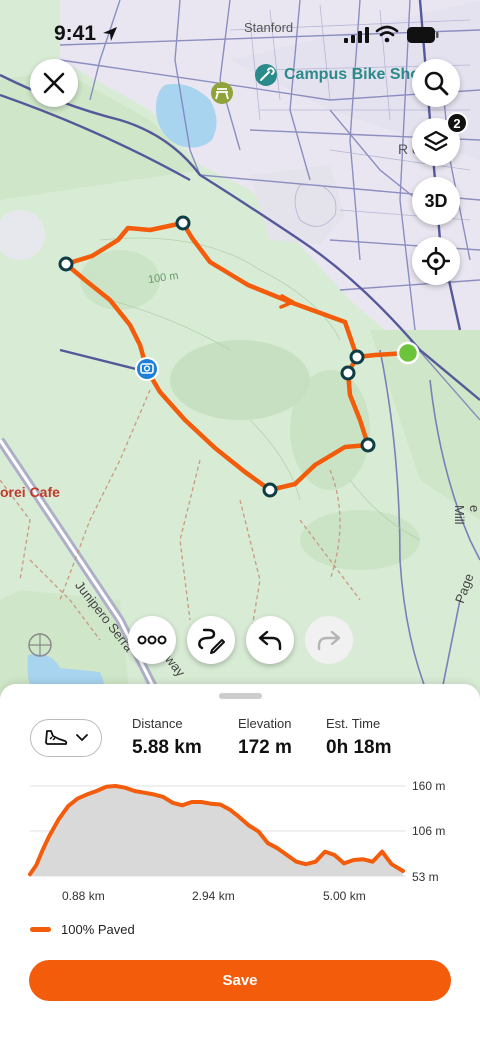 Image resolution: width=480 pixels, height=1040 pixels. I want to click on sheet-grabber, so click(240, 696).